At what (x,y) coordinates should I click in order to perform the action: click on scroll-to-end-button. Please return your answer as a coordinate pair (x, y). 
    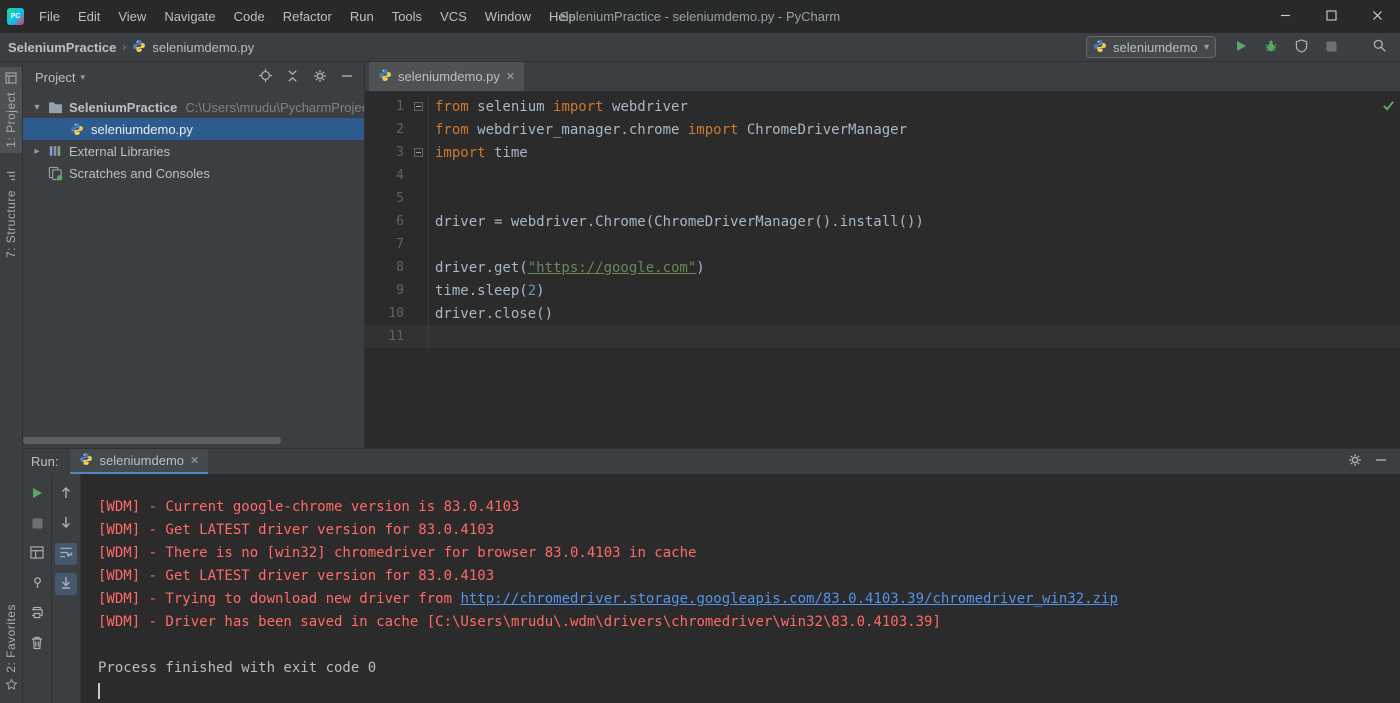
    Looking at the image, I should click on (66, 584).